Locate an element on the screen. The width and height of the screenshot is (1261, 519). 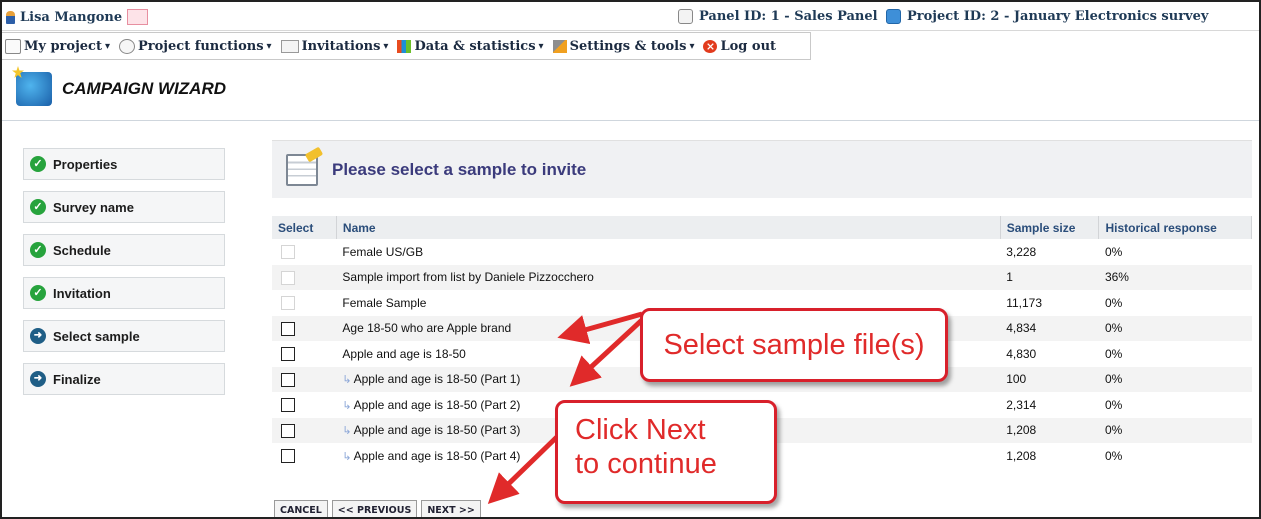
previous-button: << PREVIOUS is located at coordinates (374, 508).